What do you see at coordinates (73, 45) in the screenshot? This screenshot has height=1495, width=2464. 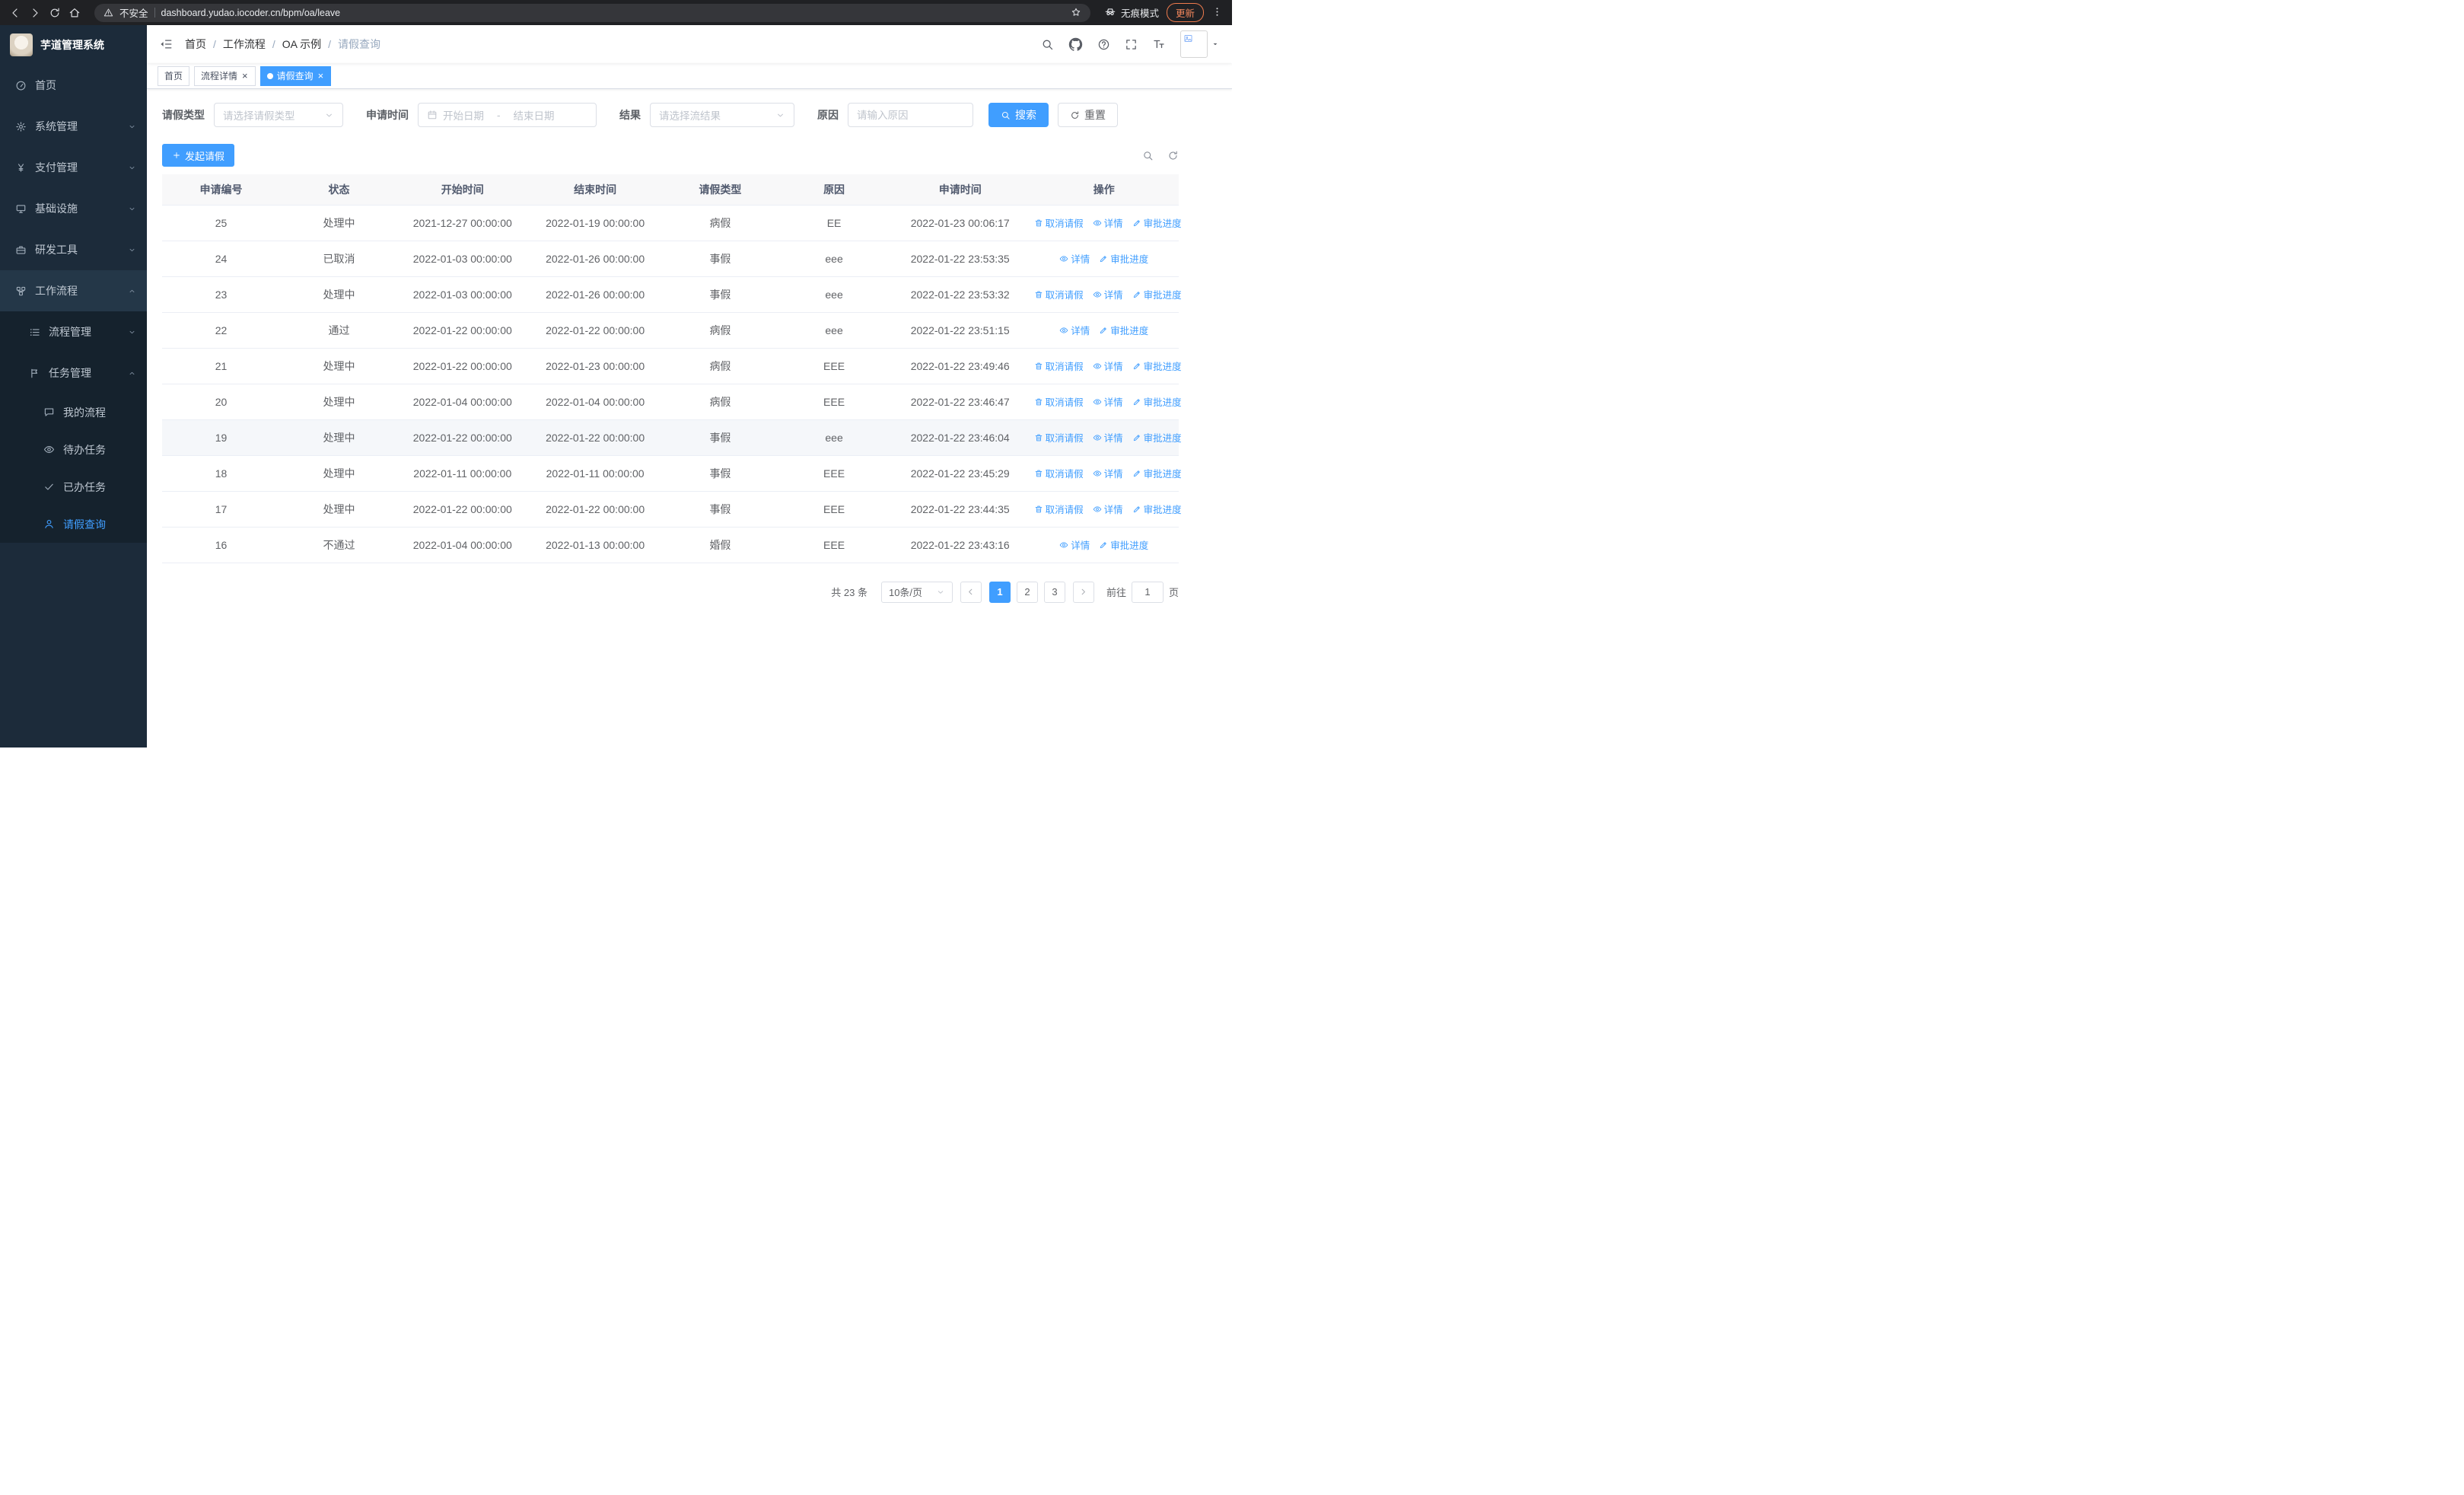 I see `app-logo: 芋道管理系统` at bounding box center [73, 45].